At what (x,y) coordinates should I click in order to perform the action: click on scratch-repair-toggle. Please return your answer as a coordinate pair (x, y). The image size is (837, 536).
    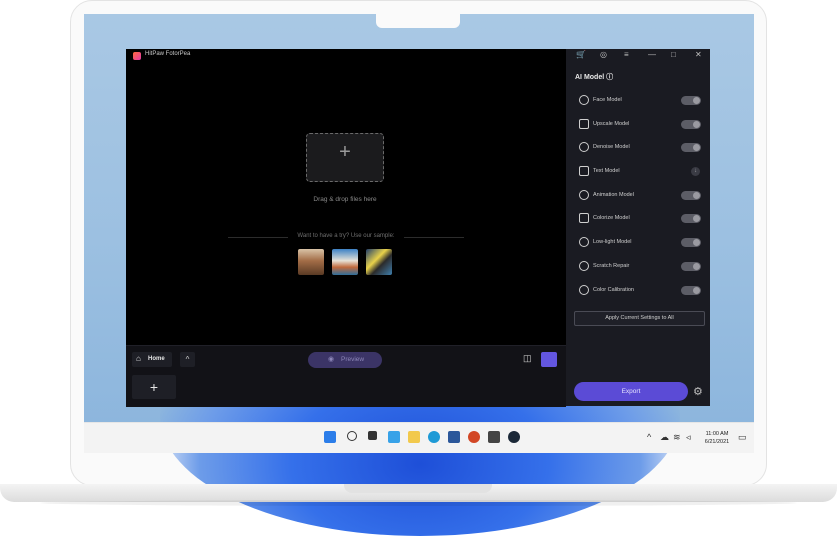
    Looking at the image, I should click on (691, 266).